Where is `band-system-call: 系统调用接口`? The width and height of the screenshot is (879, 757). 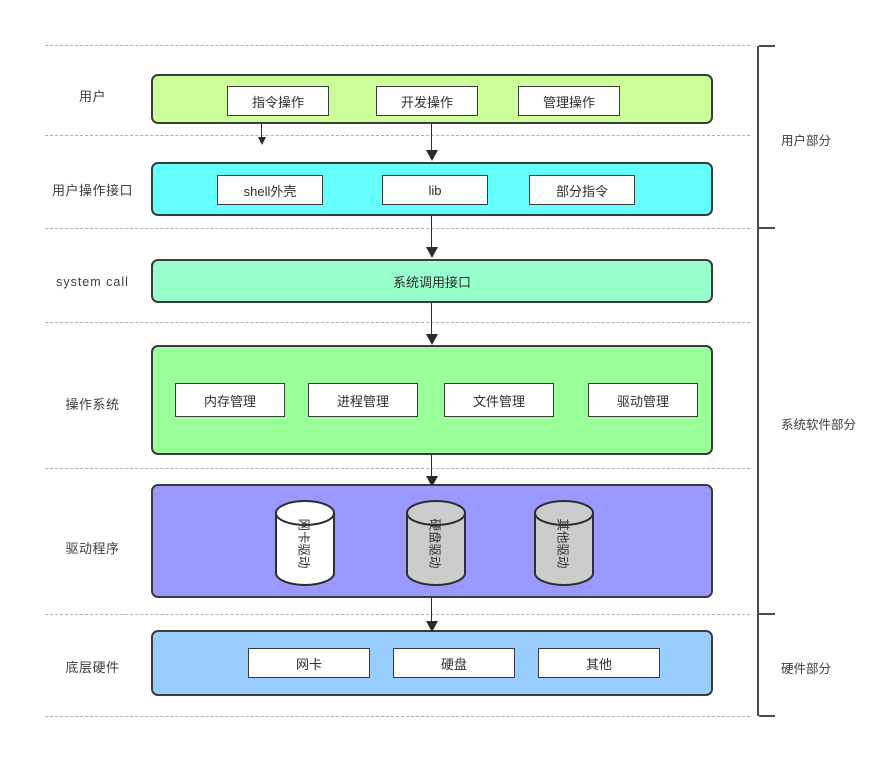 band-system-call: 系统调用接口 is located at coordinates (432, 281).